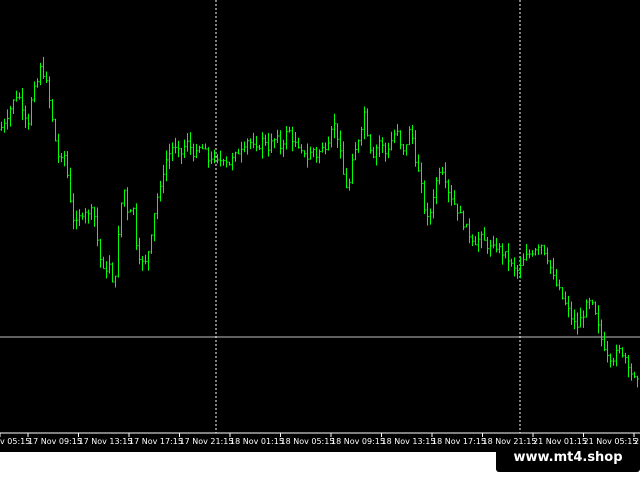 The width and height of the screenshot is (640, 480). I want to click on x-tick-label: 18 Nov 05:15, so click(308, 441).